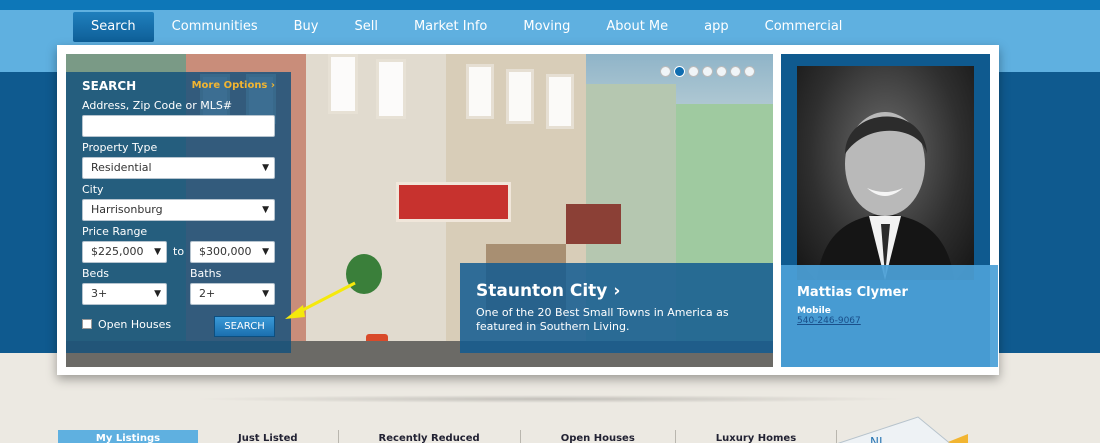 The height and width of the screenshot is (443, 1100). I want to click on agent-phone-type: Mobile, so click(814, 311).